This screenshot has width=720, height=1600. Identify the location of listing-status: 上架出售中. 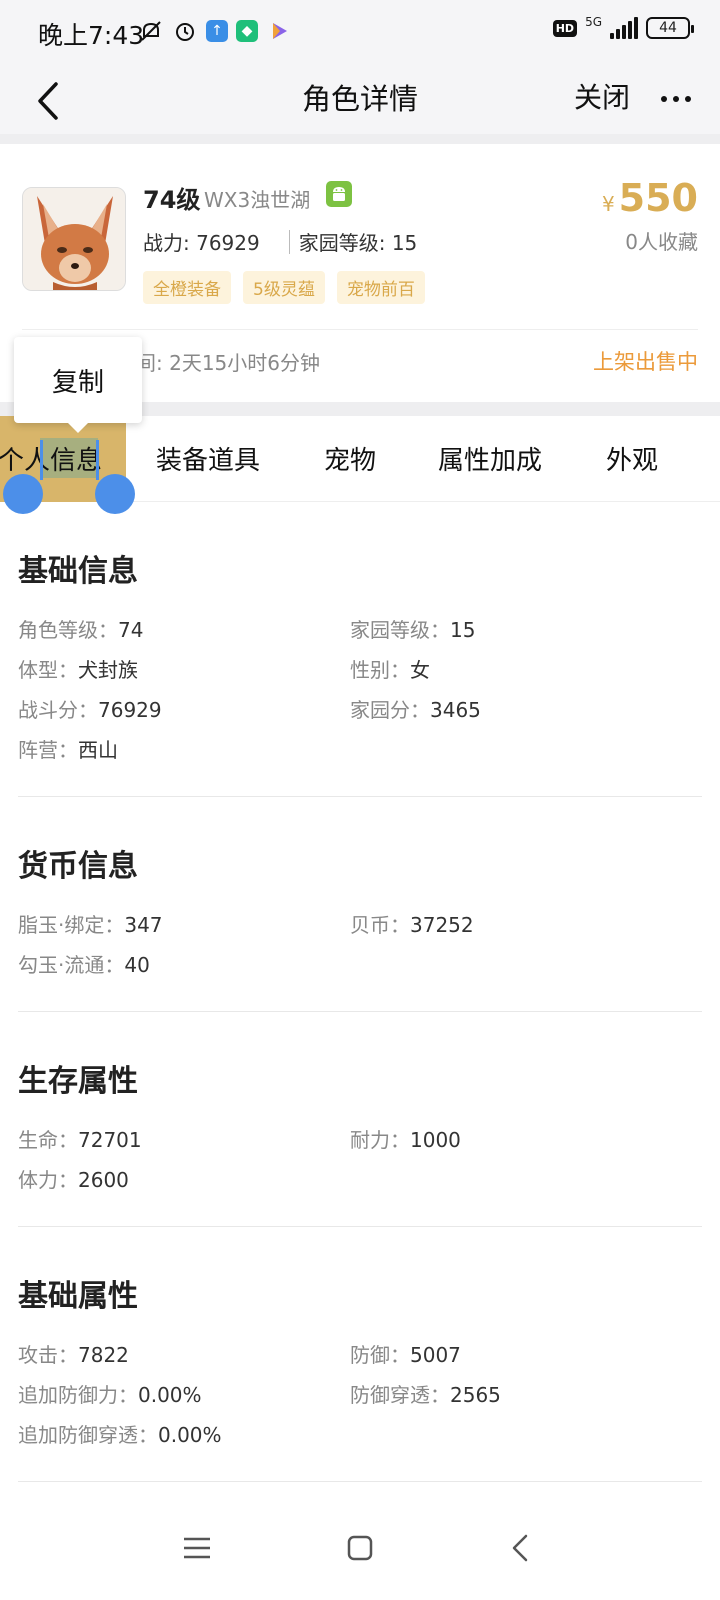
(645, 362).